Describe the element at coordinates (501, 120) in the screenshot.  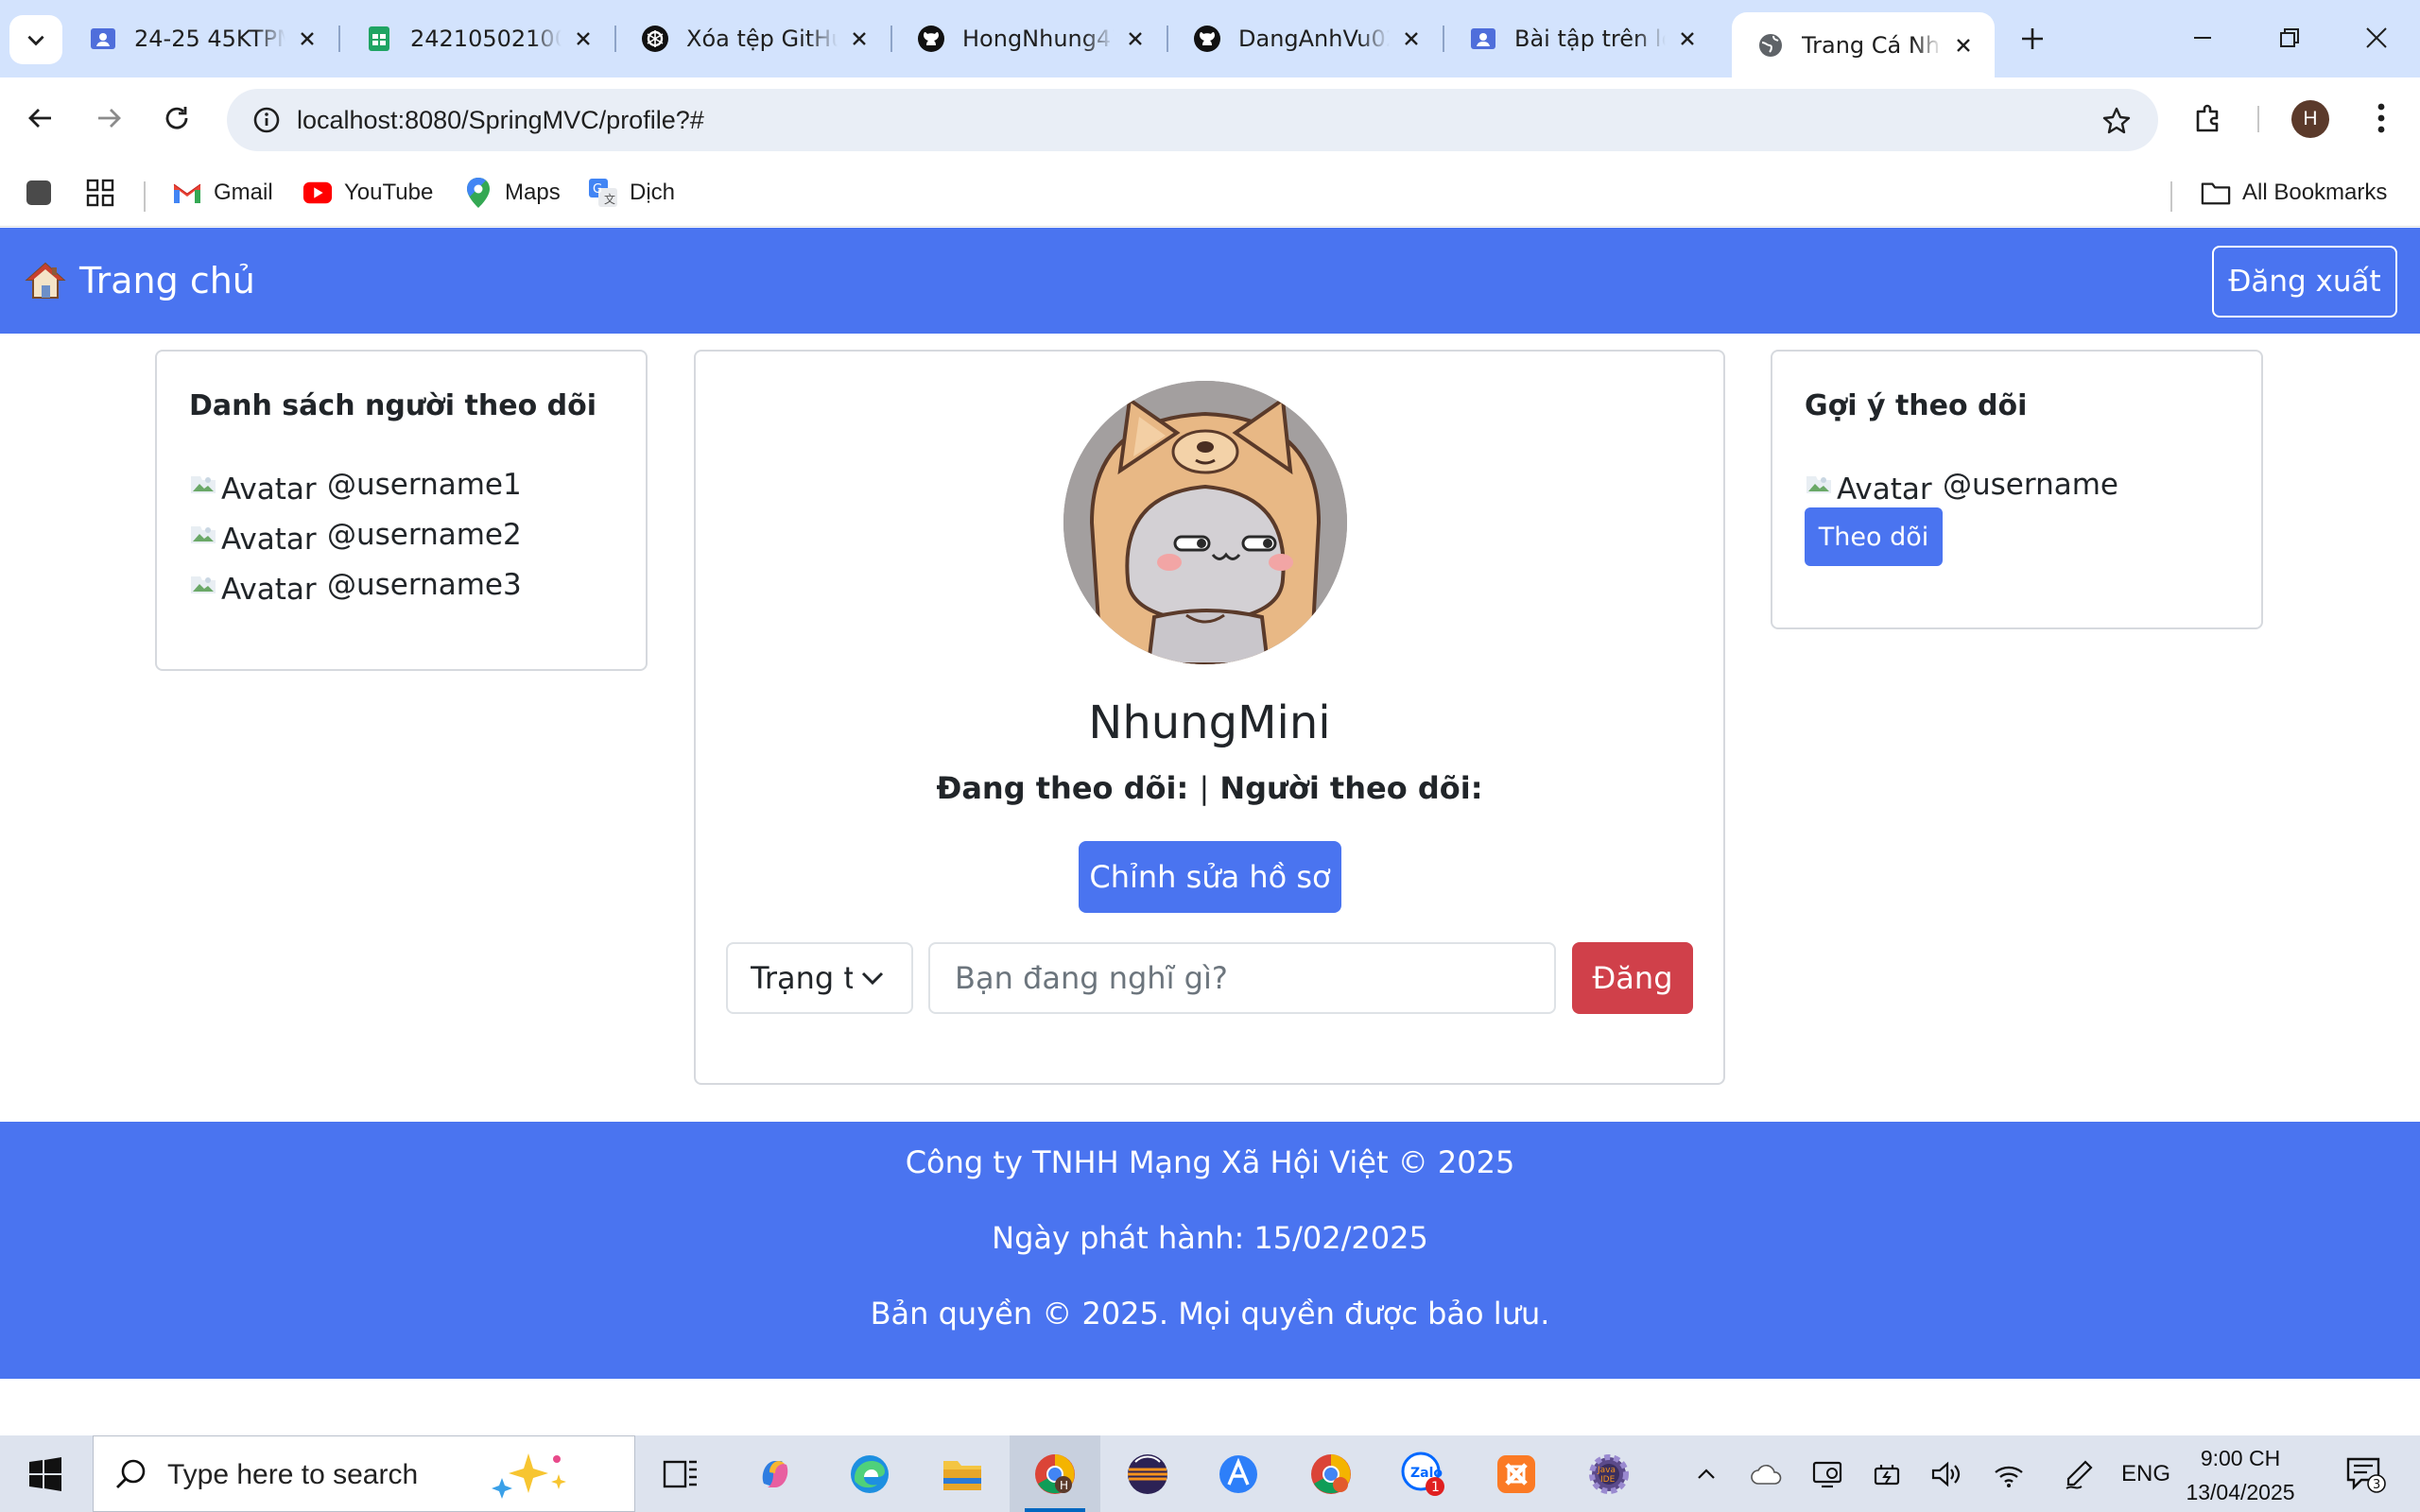
I see `url-text: localhost:8080/SpringMVC/profile?#` at that location.